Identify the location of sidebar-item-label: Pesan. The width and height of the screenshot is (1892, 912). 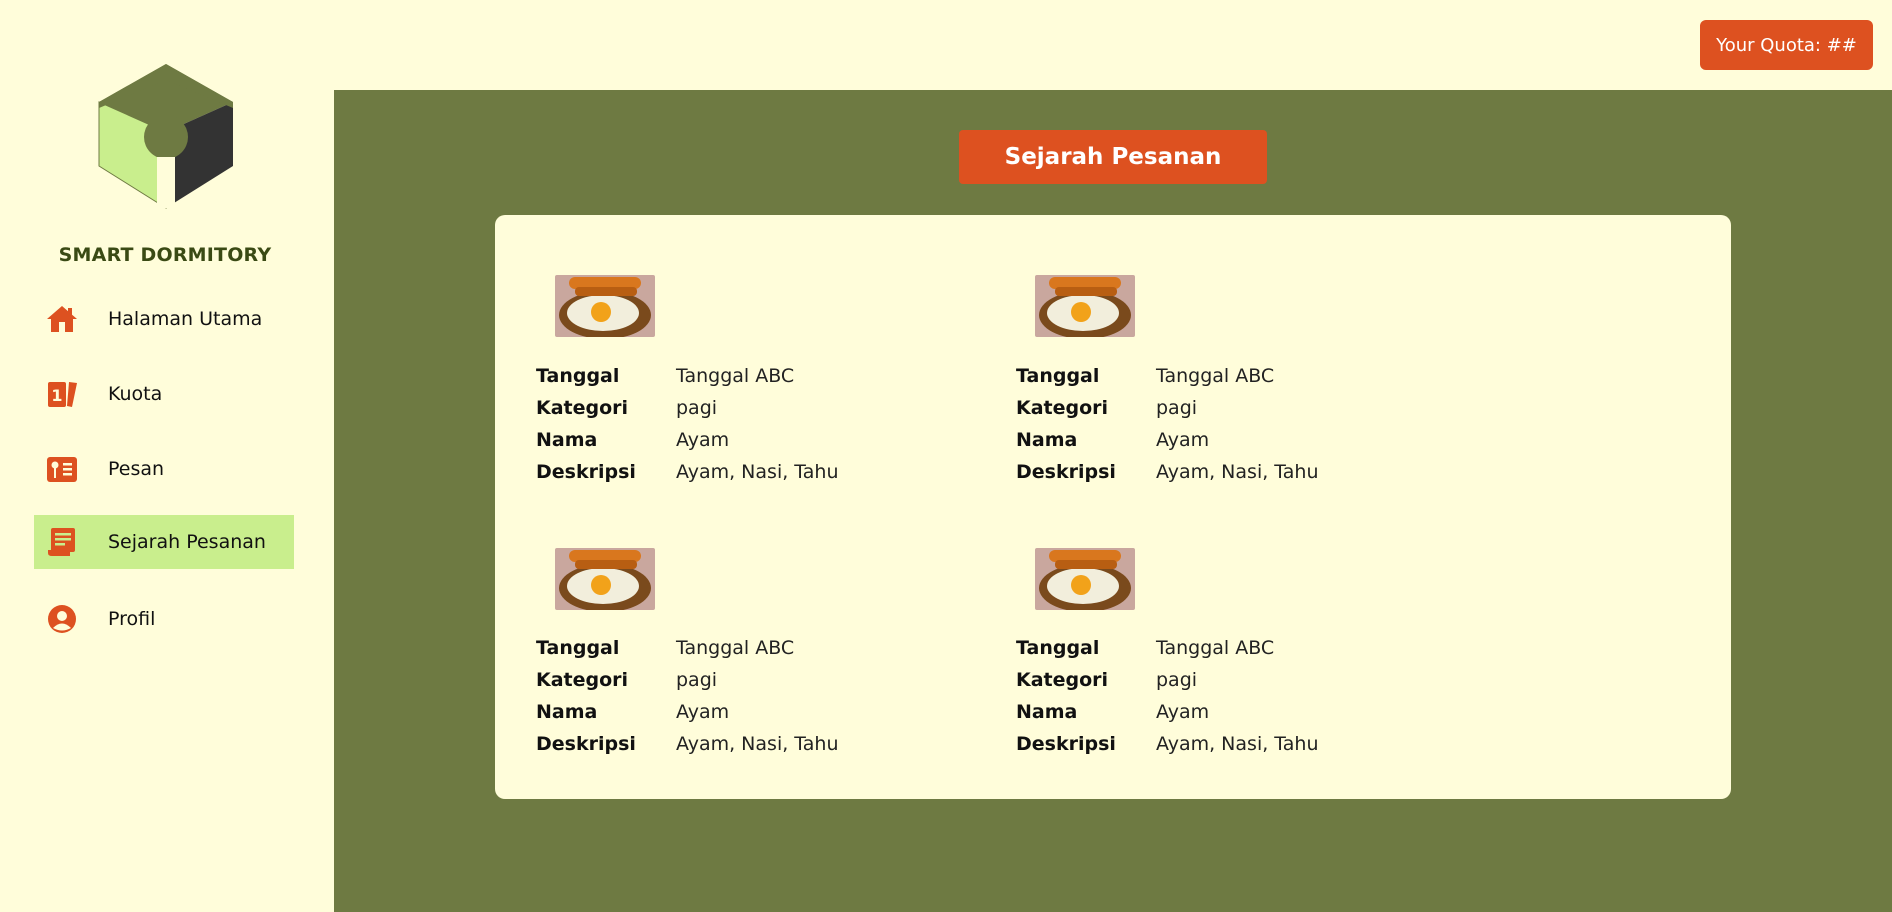
(136, 469).